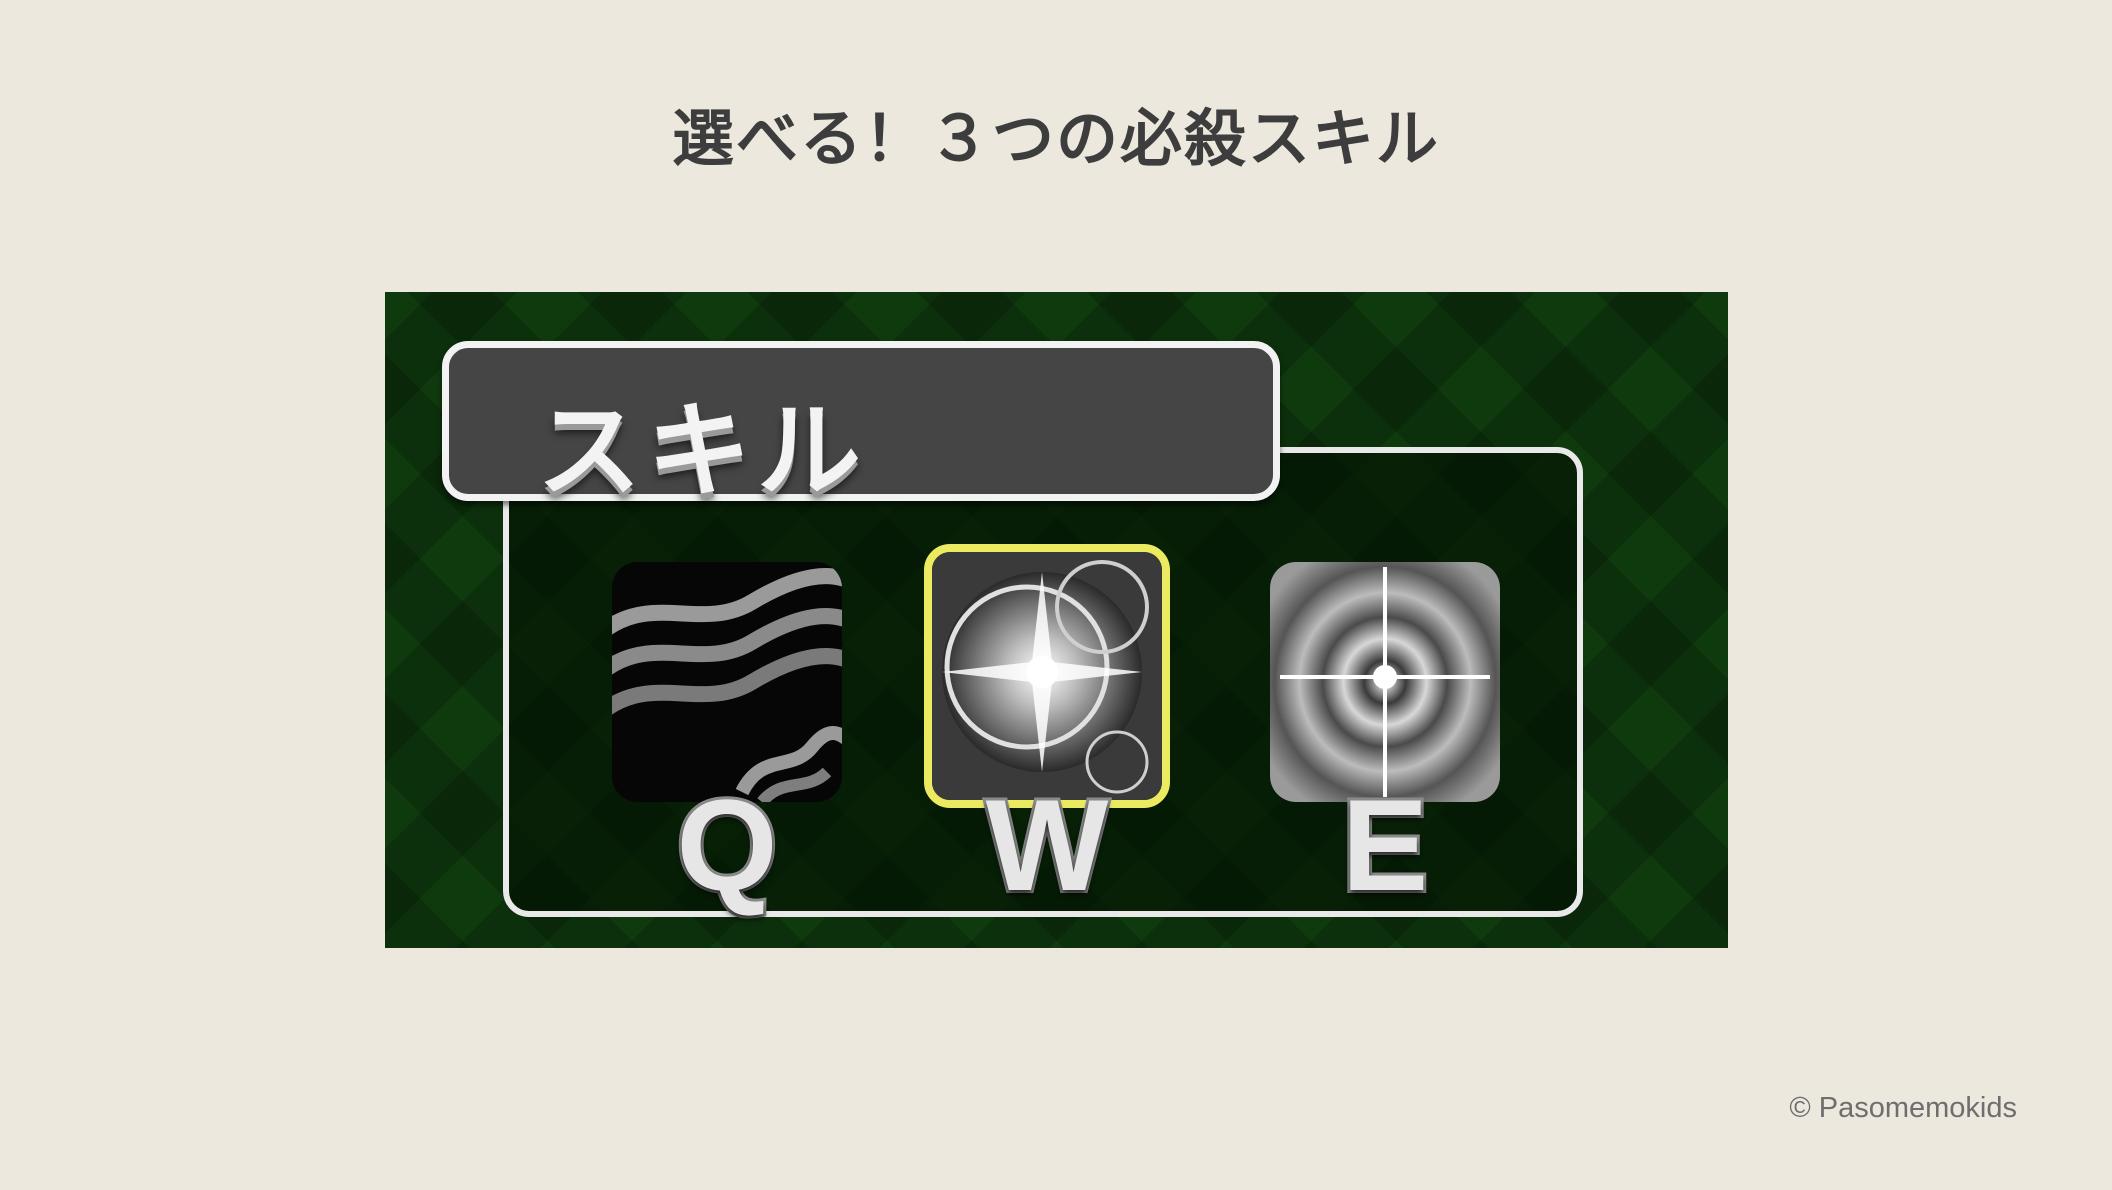 The width and height of the screenshot is (2112, 1190). I want to click on skill-slot-w: W, so click(1047, 738).